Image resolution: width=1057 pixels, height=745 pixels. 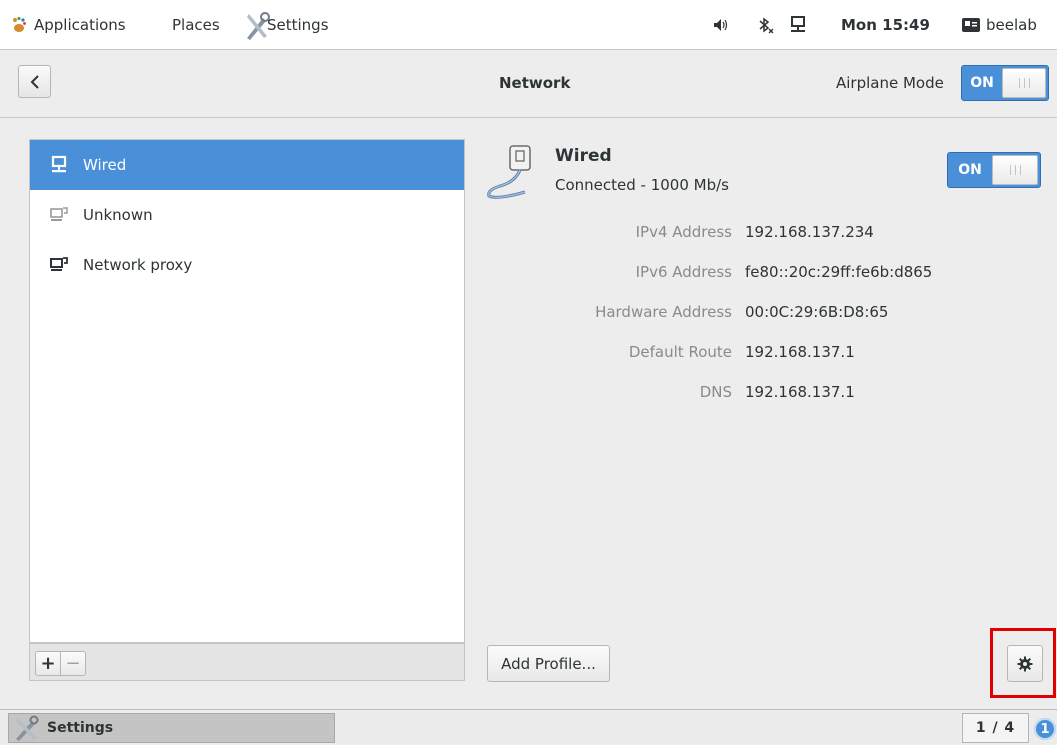 What do you see at coordinates (528, 354) in the screenshot?
I see `detail-row-default-route: Default Route 192.168.137.1` at bounding box center [528, 354].